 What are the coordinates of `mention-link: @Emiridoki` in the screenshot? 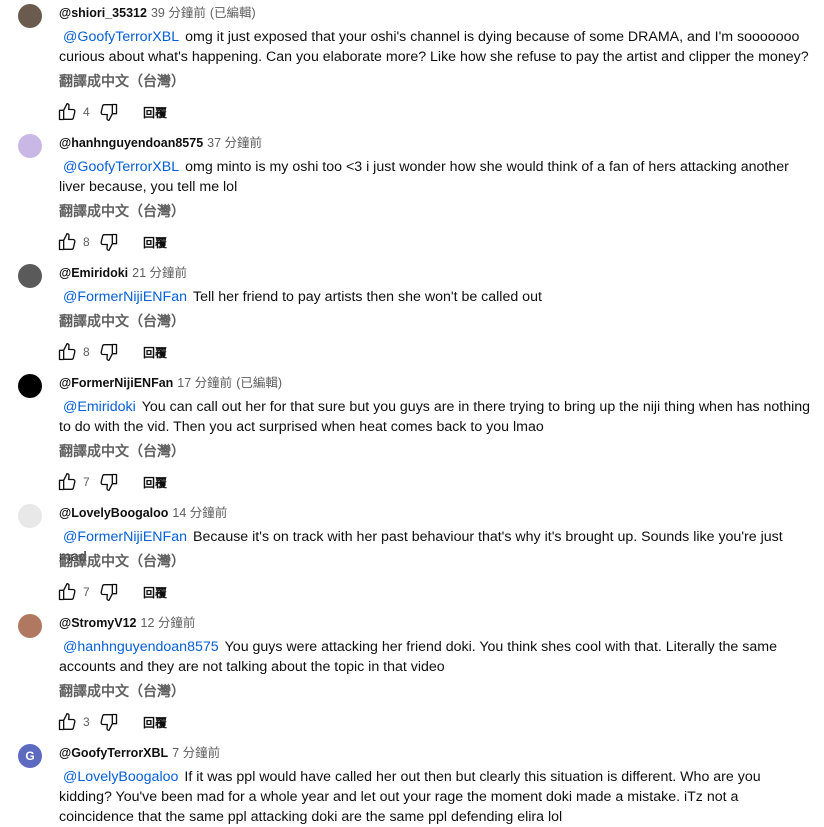 It's located at (99, 407).